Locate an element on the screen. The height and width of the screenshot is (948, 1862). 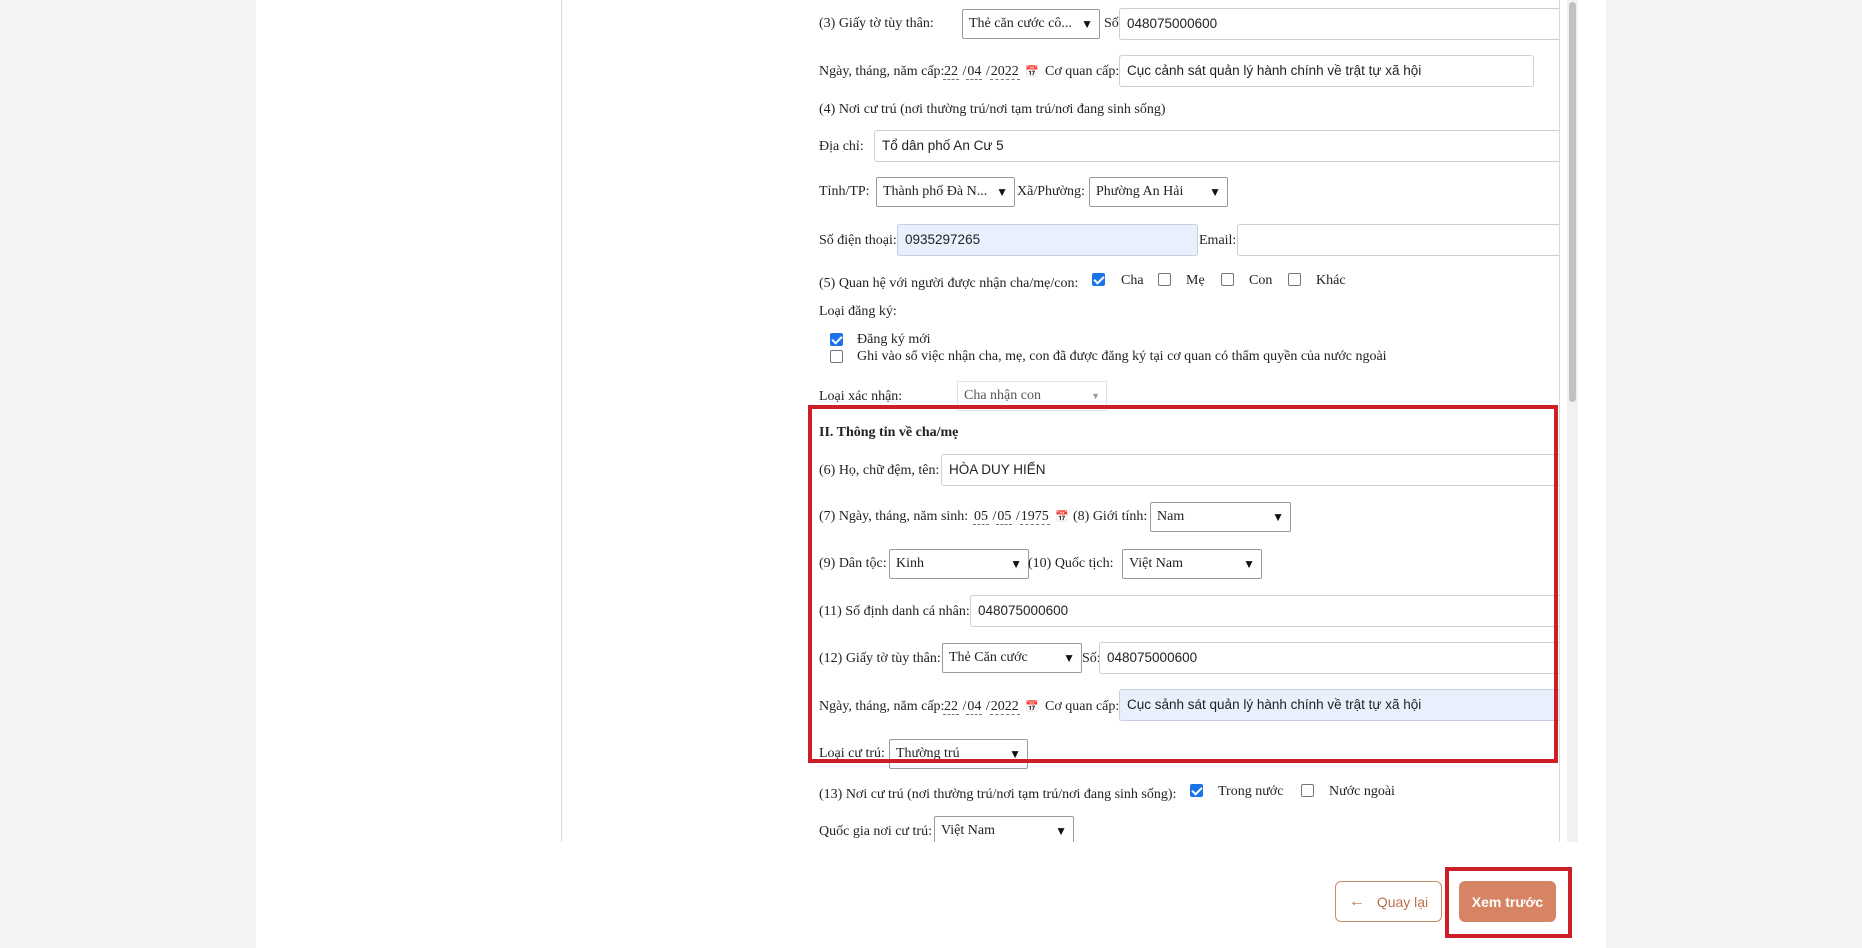
issue-date-input: 22 /04 /2022 📅 is located at coordinates (991, 72).